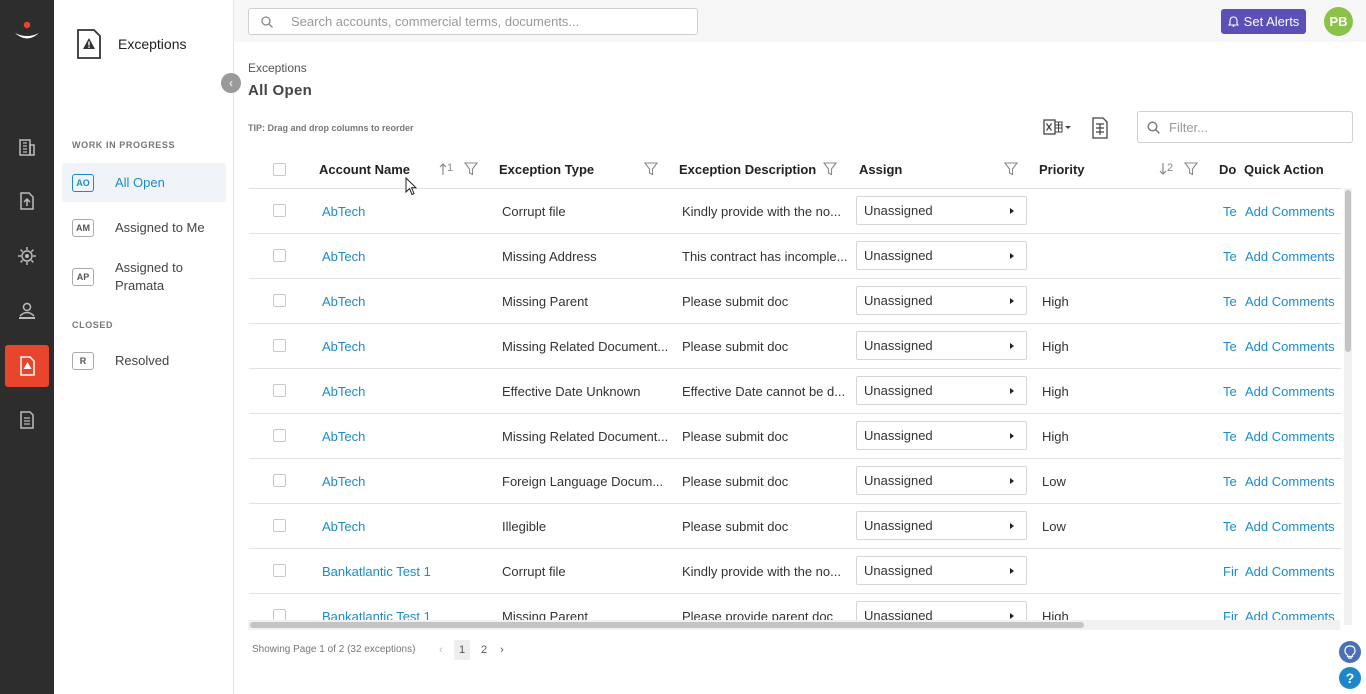 The width and height of the screenshot is (1366, 694). Describe the element at coordinates (484, 650) in the screenshot. I see `page-button-2: 2` at that location.